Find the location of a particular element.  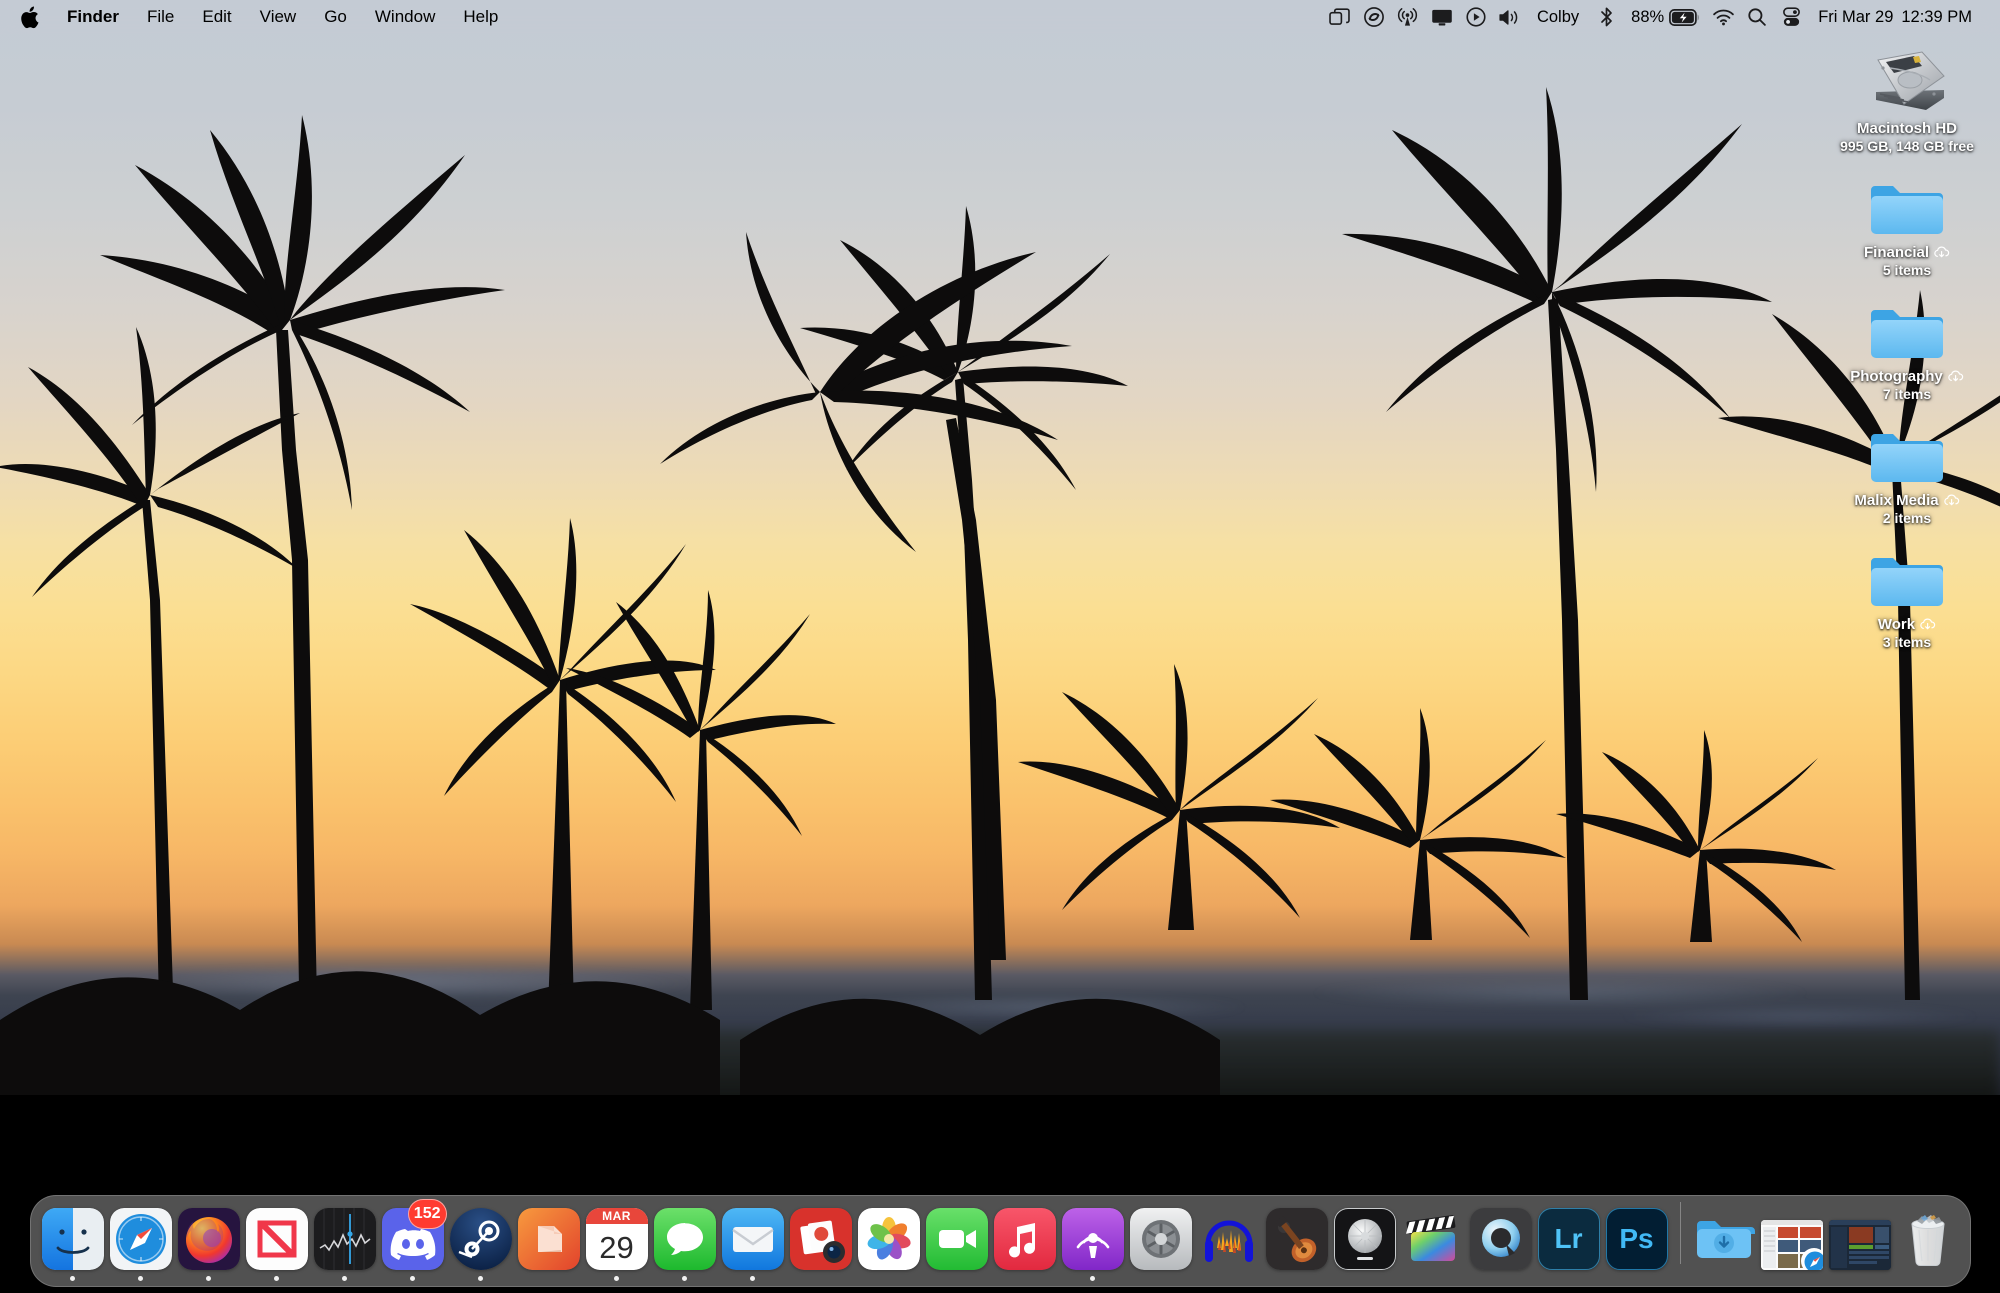

dock-item-mail is located at coordinates (753, 1241).